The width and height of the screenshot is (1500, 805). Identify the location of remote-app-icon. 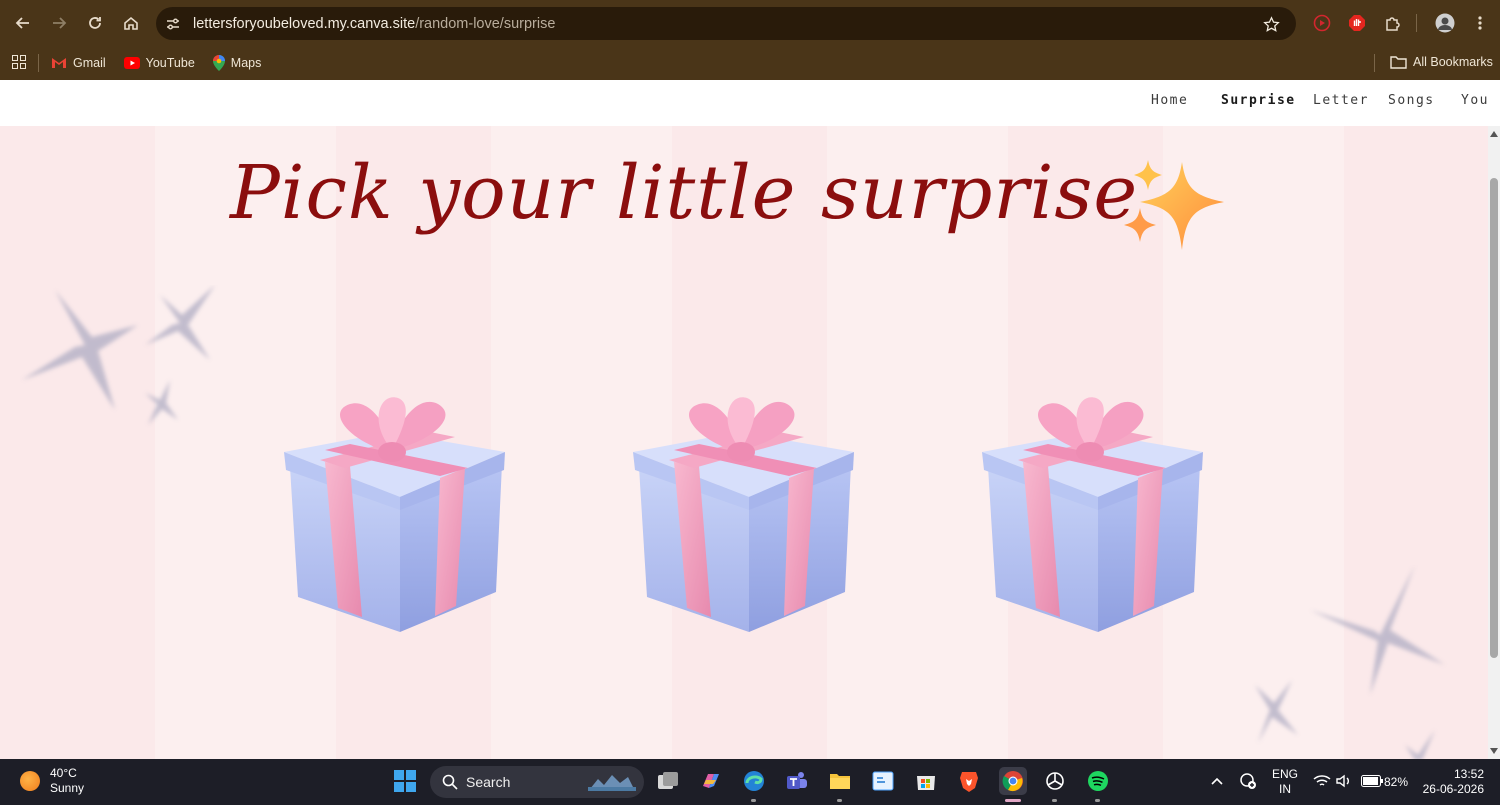
(883, 781).